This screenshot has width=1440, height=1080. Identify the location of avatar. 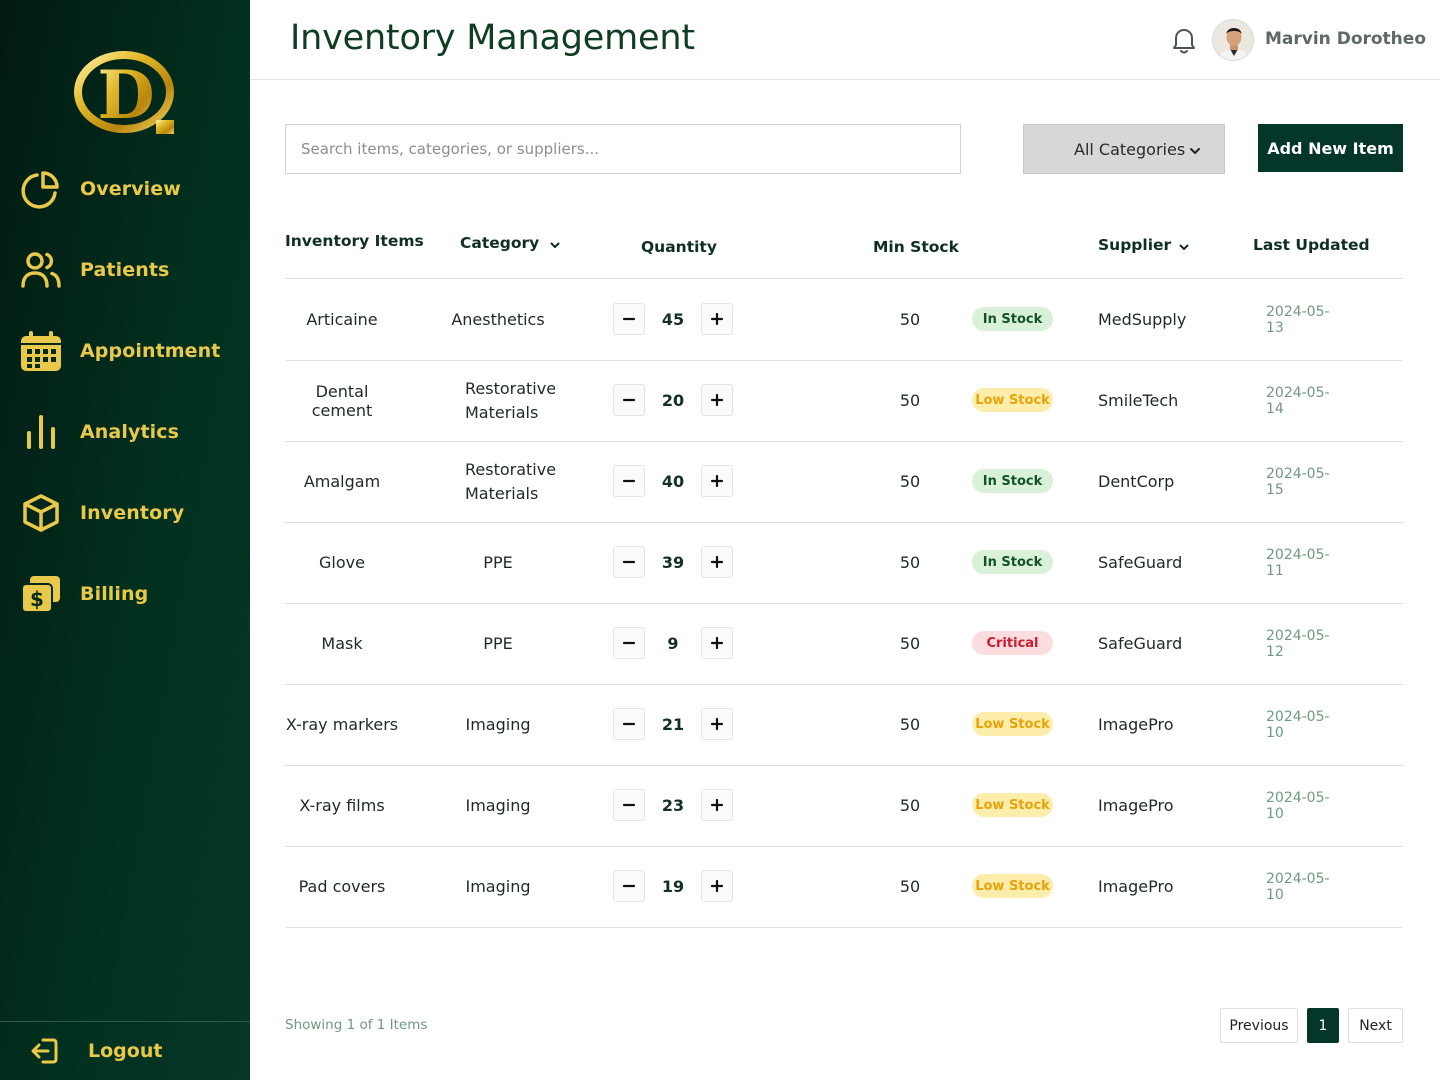
(1233, 40).